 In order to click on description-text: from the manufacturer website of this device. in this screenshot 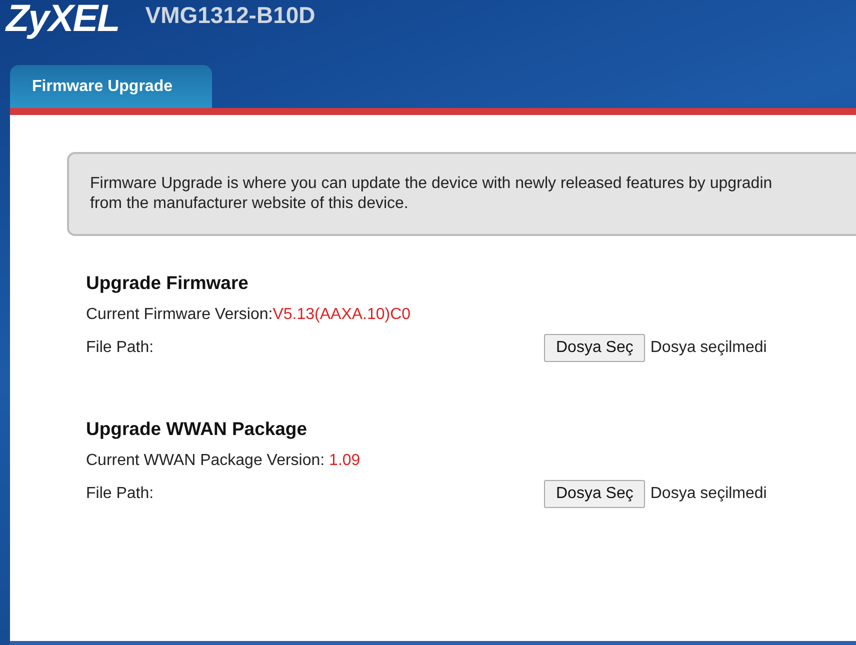, I will do `click(250, 204)`.